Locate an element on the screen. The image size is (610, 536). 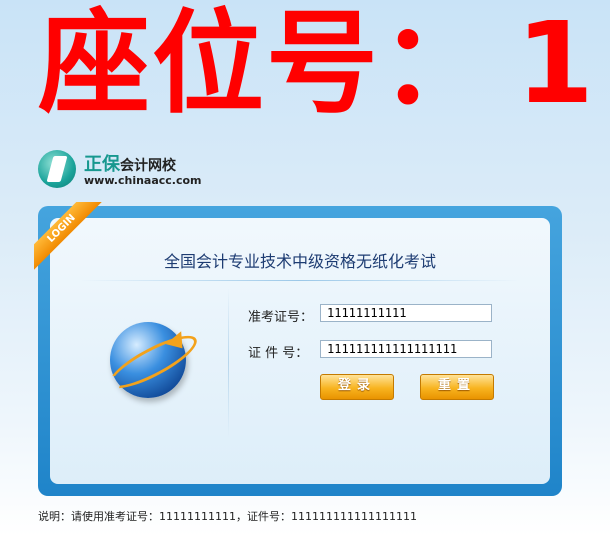
exam-id-label: 准考证号： is located at coordinates (281, 317).